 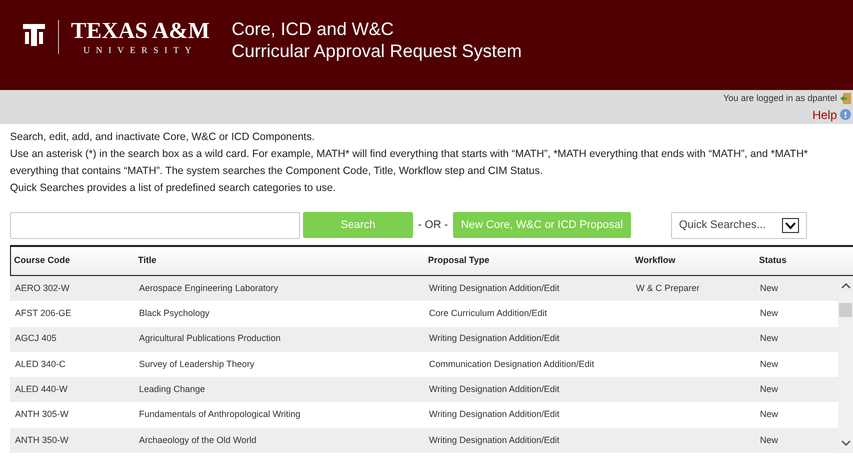 What do you see at coordinates (173, 188) in the screenshot?
I see `instruction-text: Quick Searches provides a list of predefined search categories to use.` at bounding box center [173, 188].